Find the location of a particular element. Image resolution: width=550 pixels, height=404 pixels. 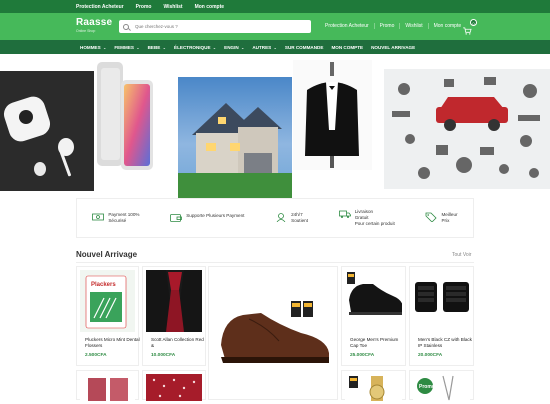

product-image-shoe-black is located at coordinates (373, 301).